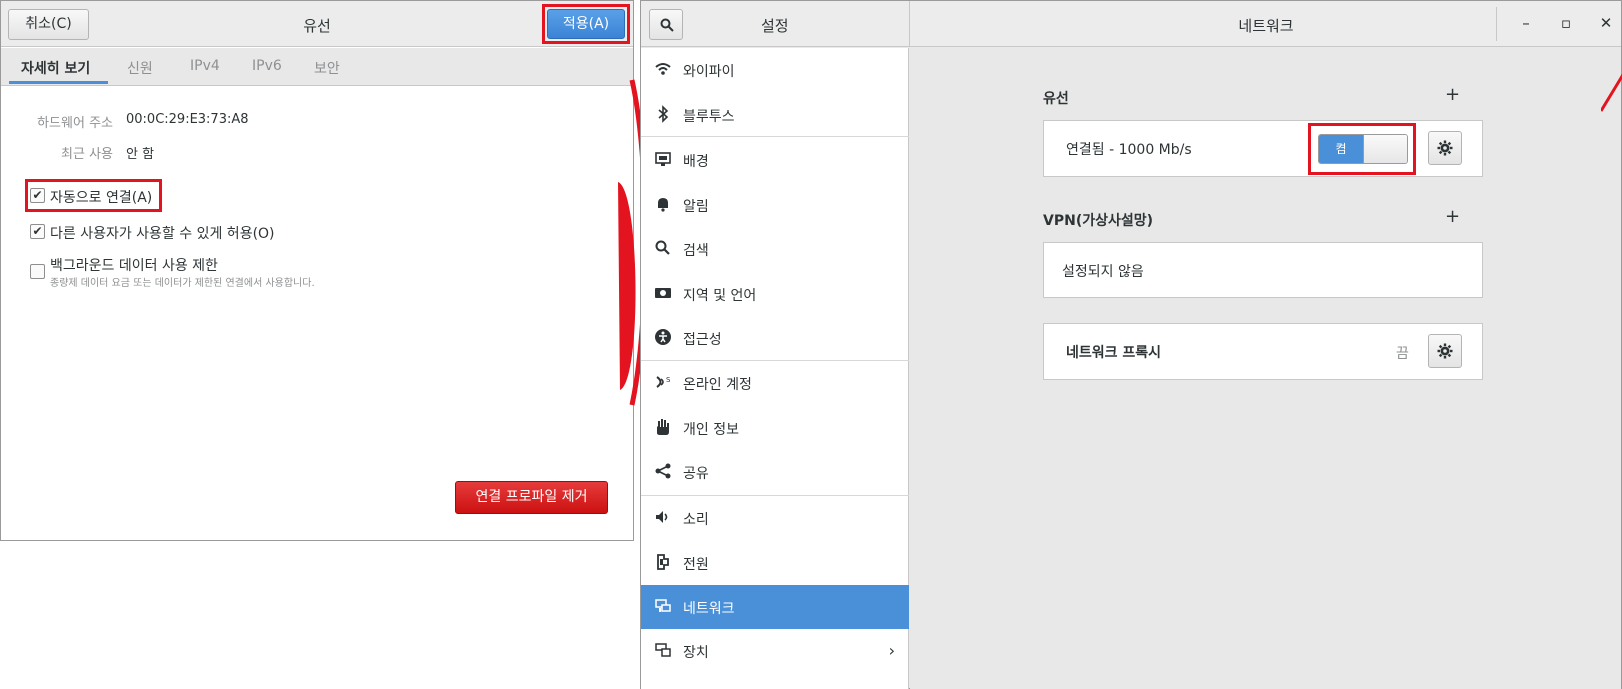  What do you see at coordinates (55, 68) in the screenshot?
I see `tab-details: 자세히 보기` at bounding box center [55, 68].